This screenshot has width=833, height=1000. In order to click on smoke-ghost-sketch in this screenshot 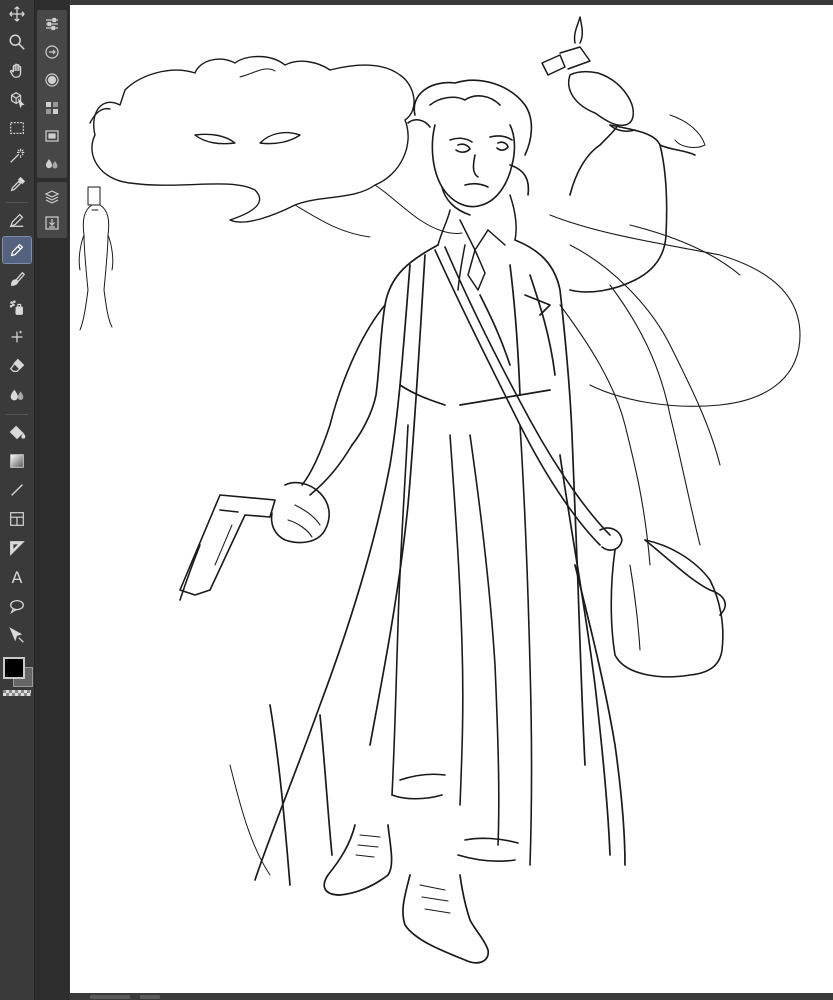, I will do `click(276, 146)`.